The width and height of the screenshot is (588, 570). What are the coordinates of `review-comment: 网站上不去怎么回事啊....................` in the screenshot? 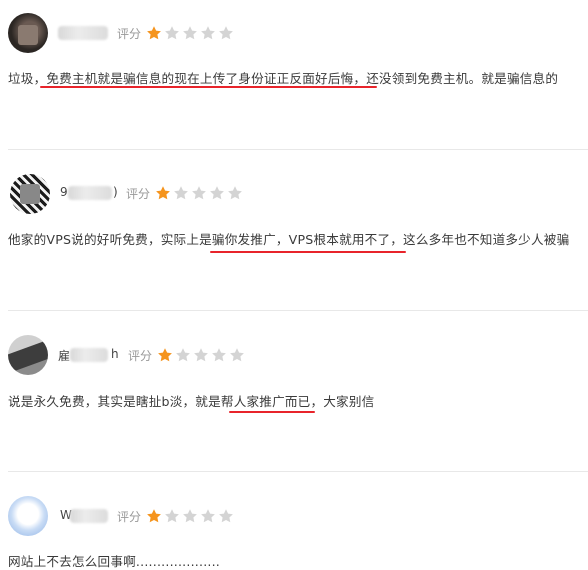 It's located at (114, 561).